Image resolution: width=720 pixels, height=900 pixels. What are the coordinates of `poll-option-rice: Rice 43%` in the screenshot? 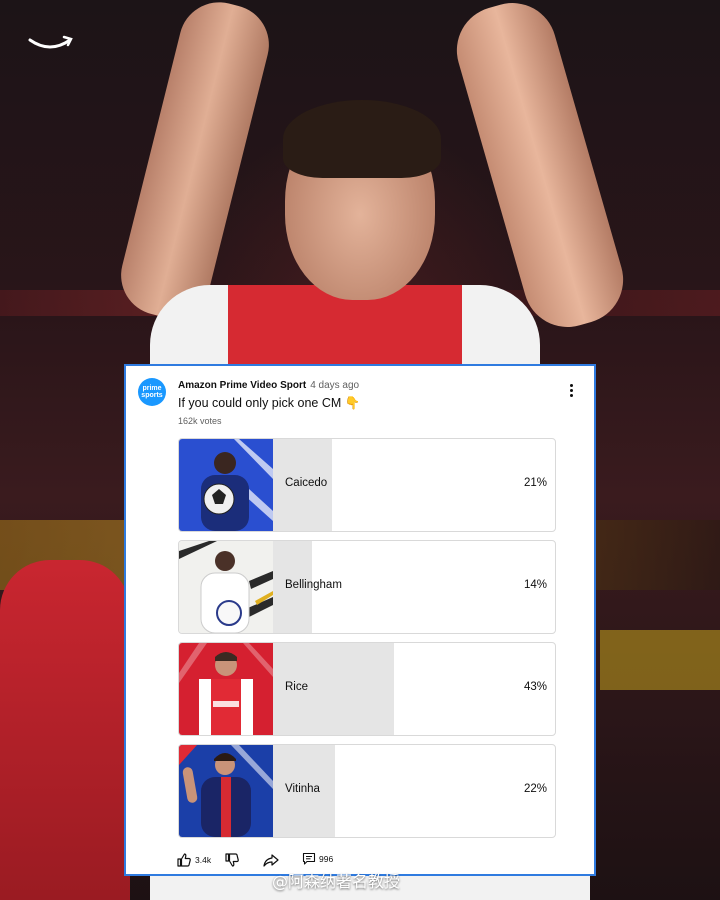 It's located at (367, 689).